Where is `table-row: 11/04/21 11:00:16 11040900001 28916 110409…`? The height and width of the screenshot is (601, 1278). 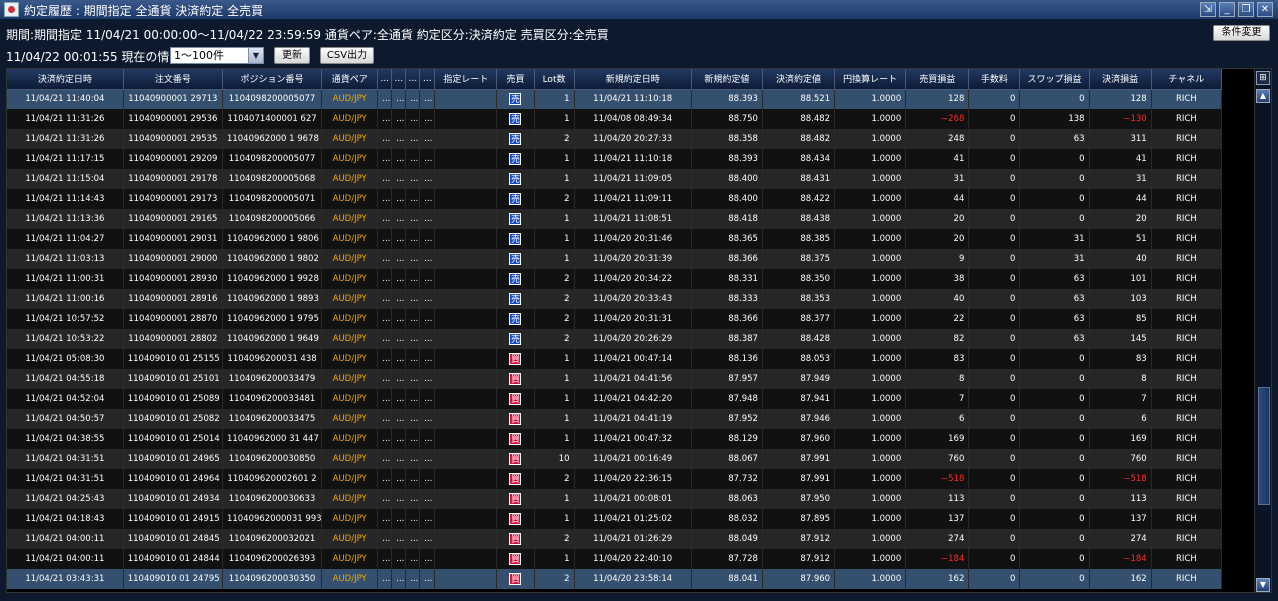
table-row: 11/04/21 11:00:16 11040900001 28916 110409… is located at coordinates (615, 299).